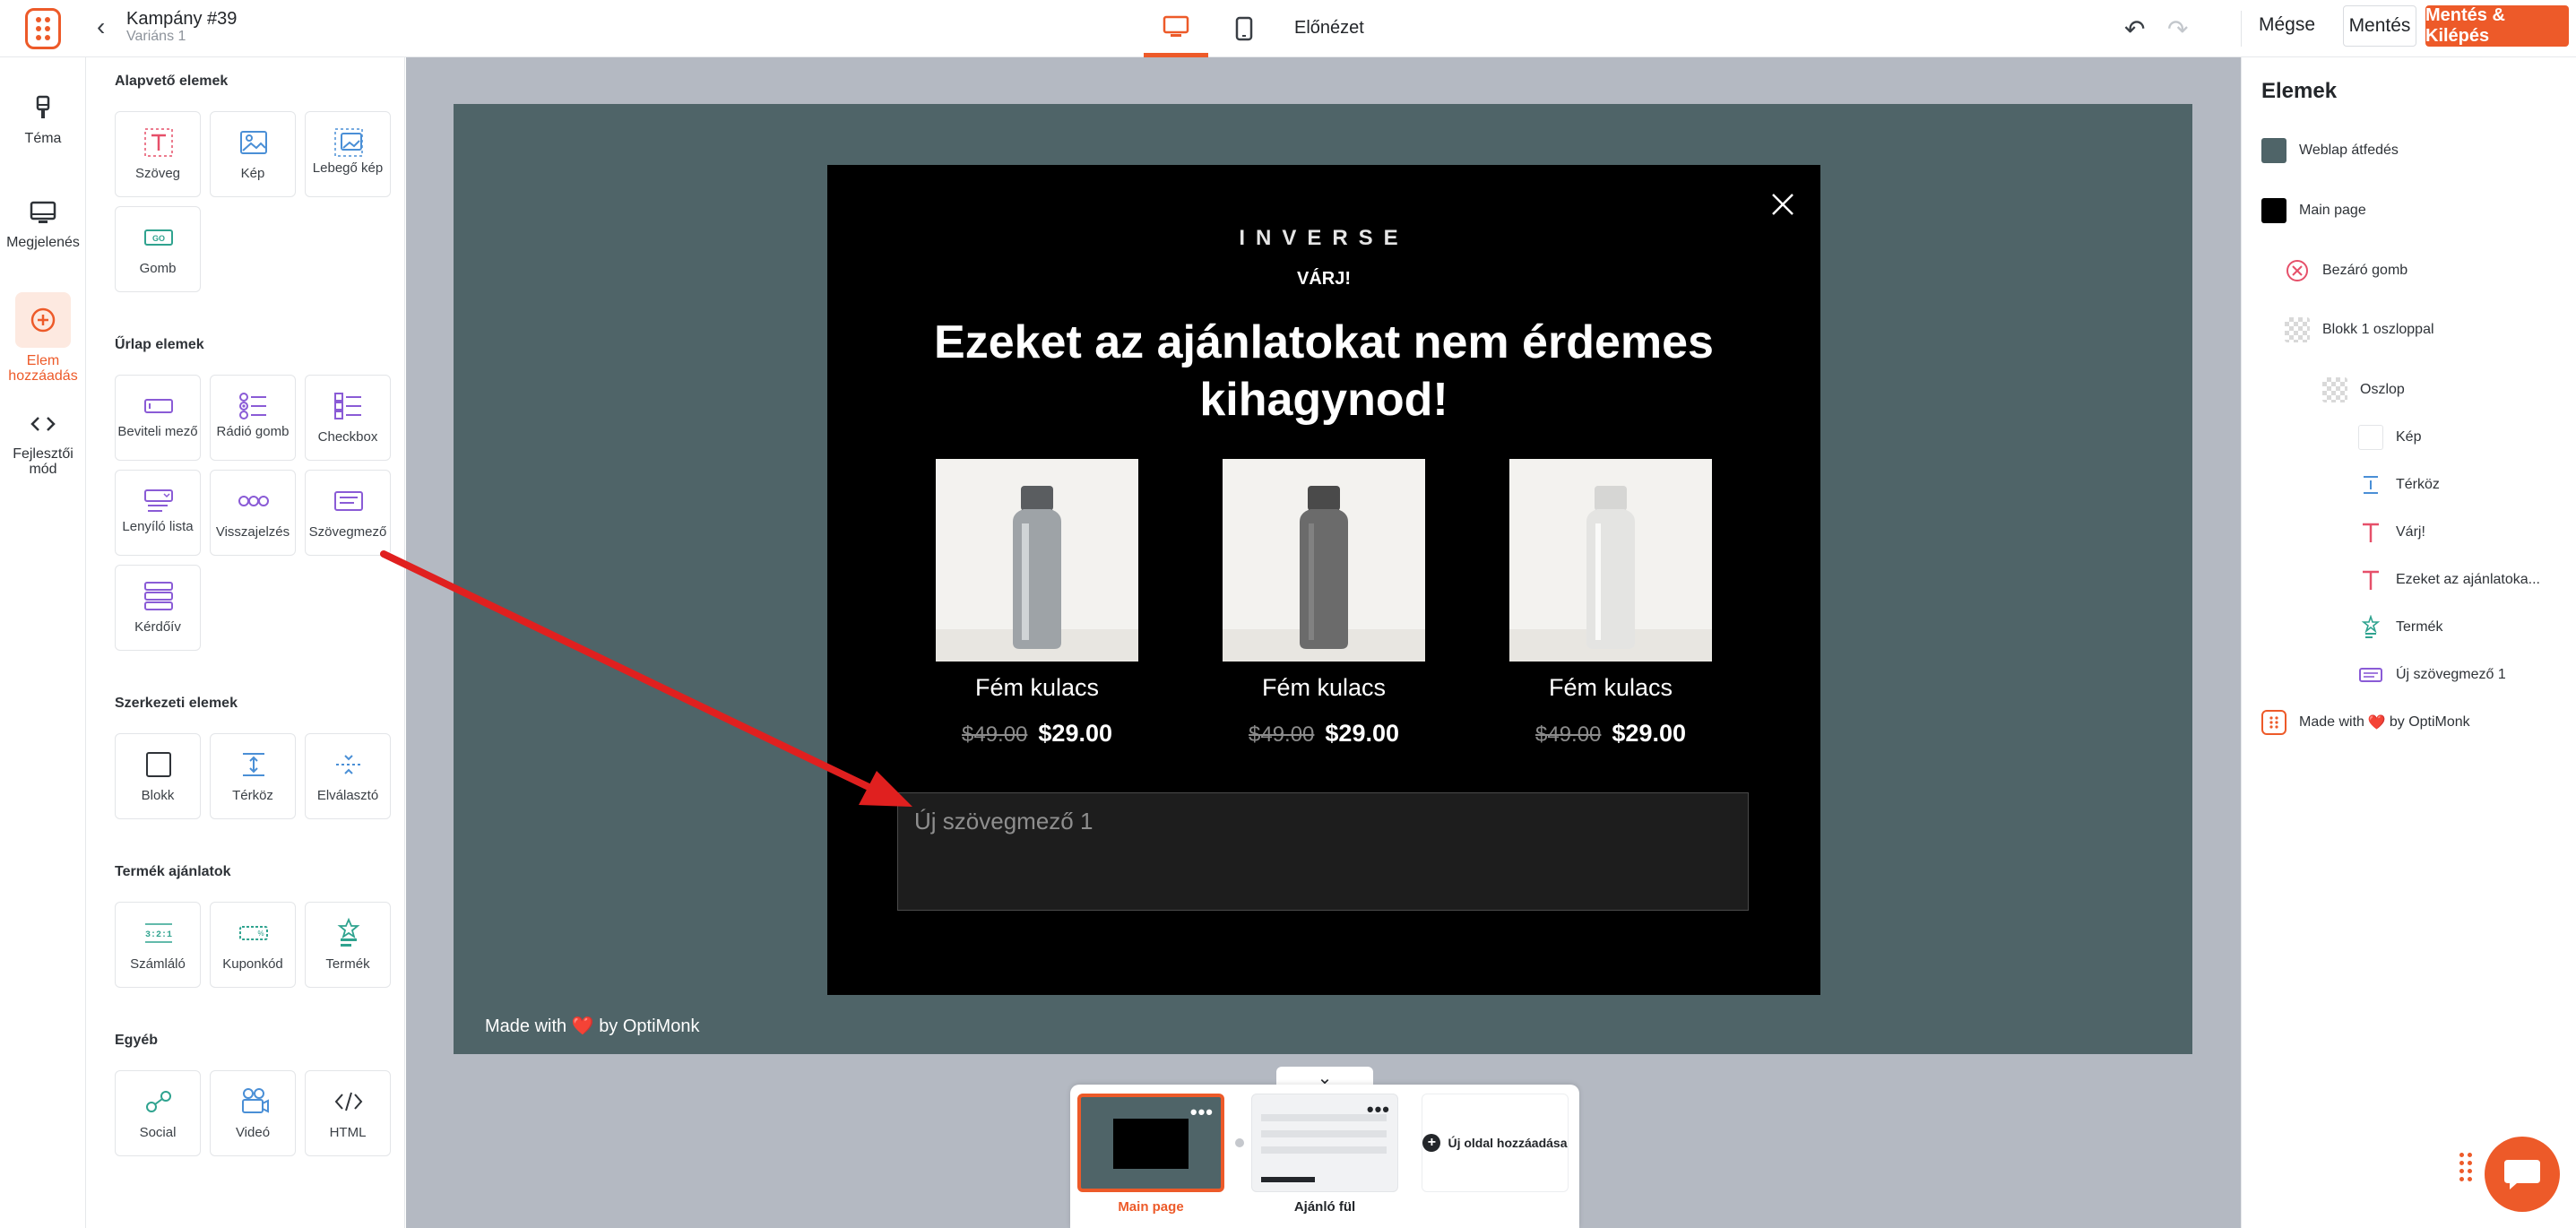 The height and width of the screenshot is (1228, 2576). What do you see at coordinates (1176, 28) in the screenshot?
I see `desktop-view-button` at bounding box center [1176, 28].